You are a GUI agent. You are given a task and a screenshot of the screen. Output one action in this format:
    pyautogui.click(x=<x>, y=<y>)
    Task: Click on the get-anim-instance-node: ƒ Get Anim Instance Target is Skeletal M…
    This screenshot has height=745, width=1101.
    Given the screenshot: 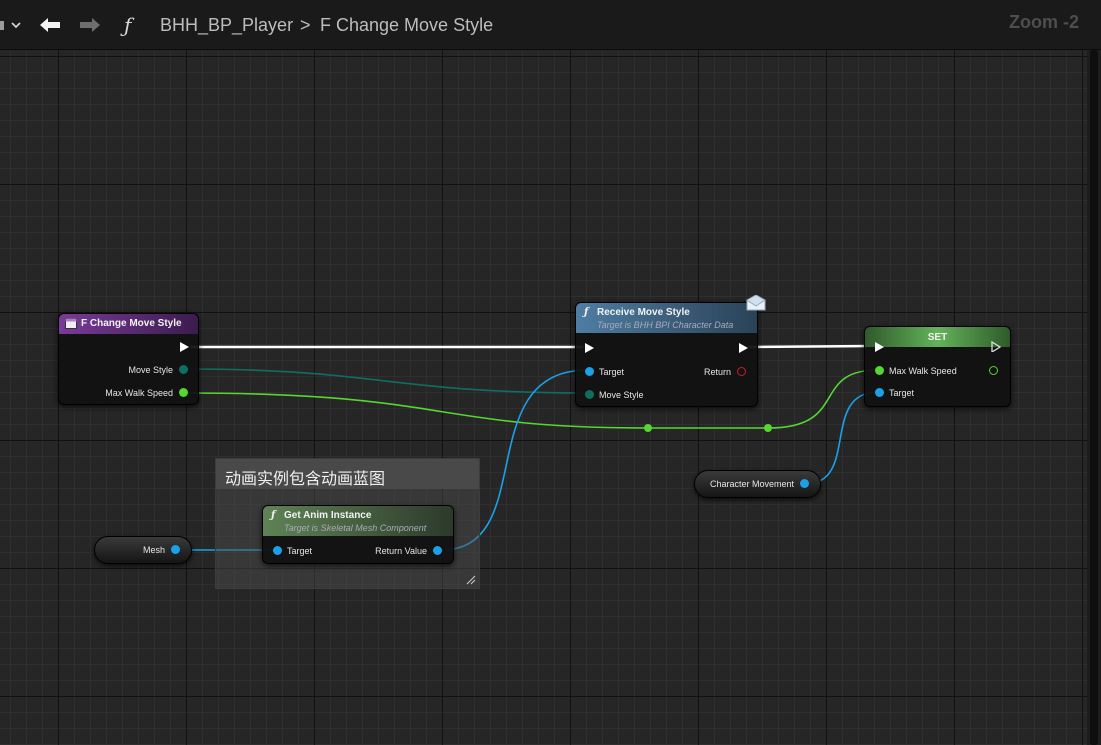 What is the action you would take?
    pyautogui.click(x=358, y=534)
    